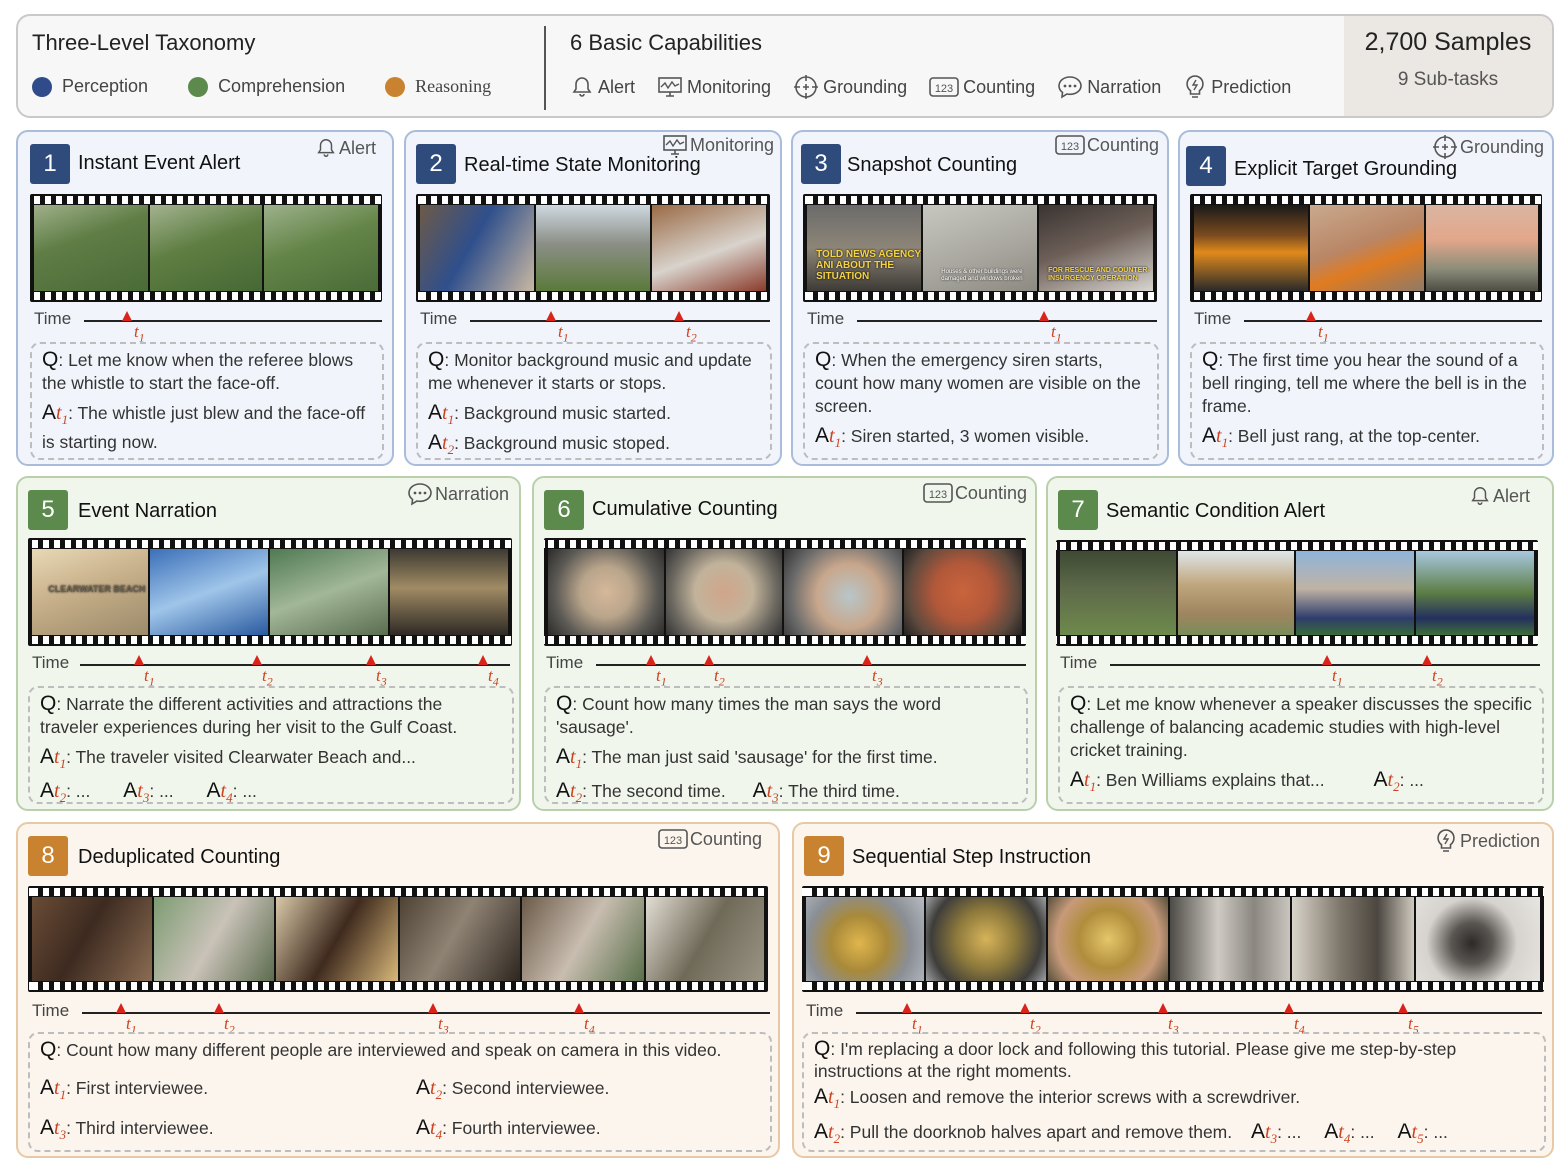 The height and width of the screenshot is (1172, 1562). What do you see at coordinates (617, 86) in the screenshot?
I see `cap-label: Alert` at bounding box center [617, 86].